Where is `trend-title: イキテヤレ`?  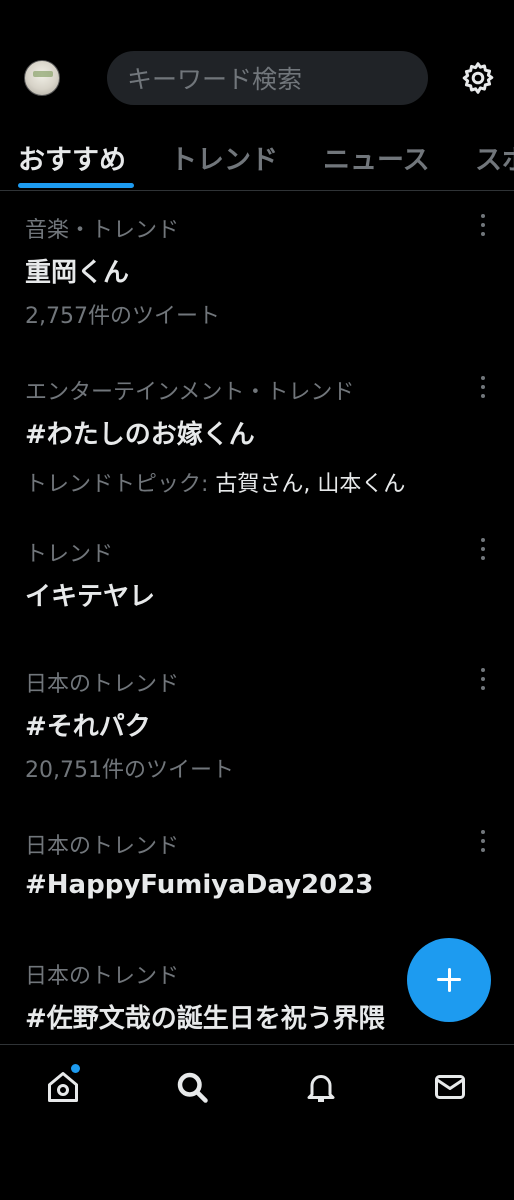 trend-title: イキテヤレ is located at coordinates (90, 597).